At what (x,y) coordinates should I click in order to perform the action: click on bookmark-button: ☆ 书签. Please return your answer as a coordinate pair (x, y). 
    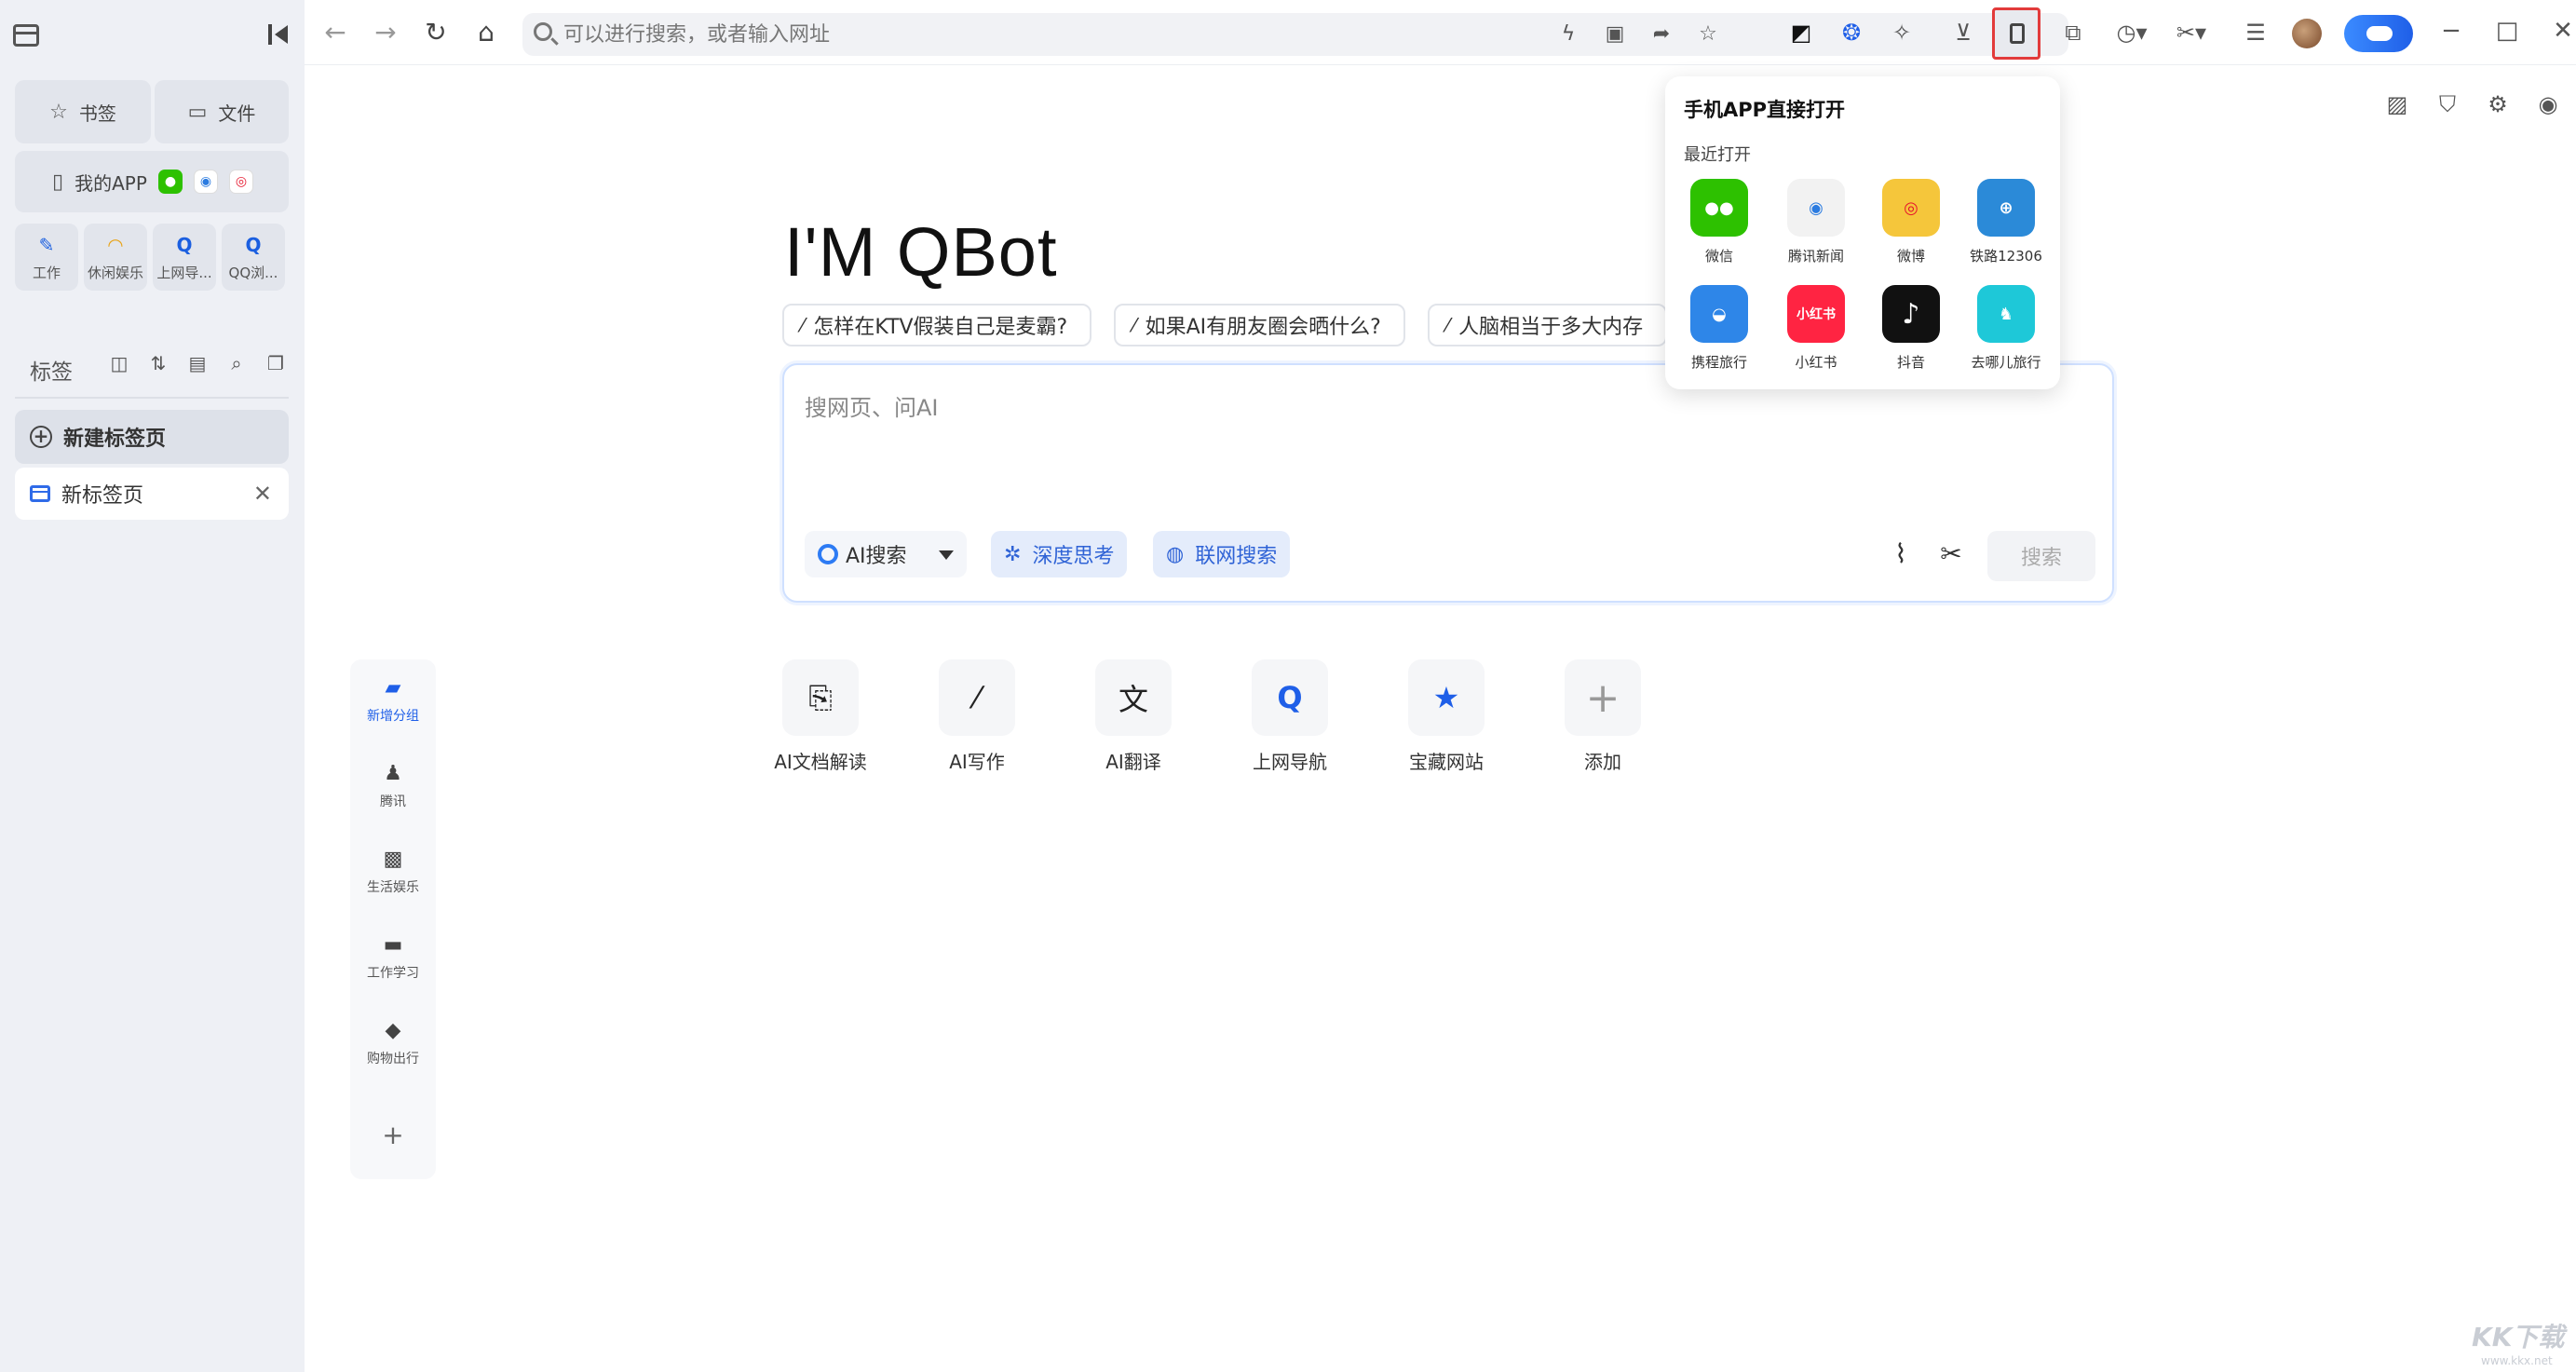
    Looking at the image, I should click on (83, 111).